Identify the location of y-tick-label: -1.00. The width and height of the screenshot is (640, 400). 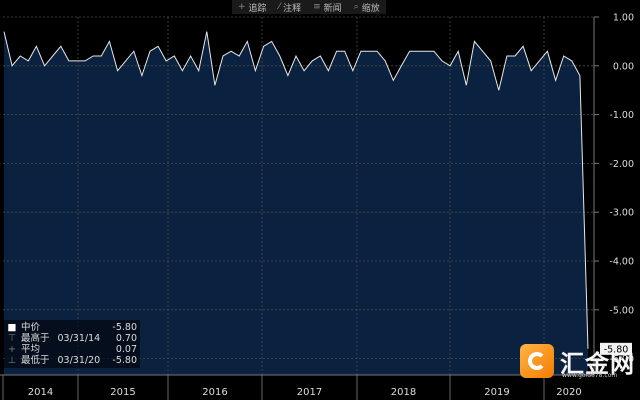
(621, 115).